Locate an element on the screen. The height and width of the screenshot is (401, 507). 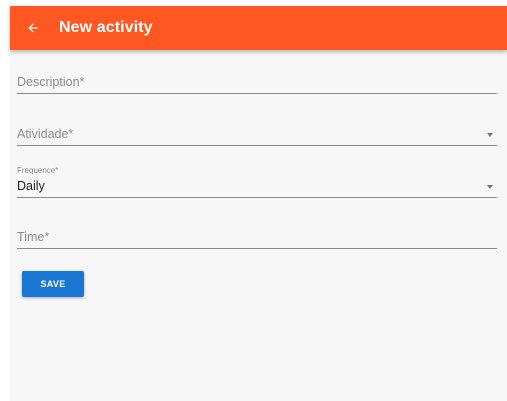
back-button is located at coordinates (33, 28).